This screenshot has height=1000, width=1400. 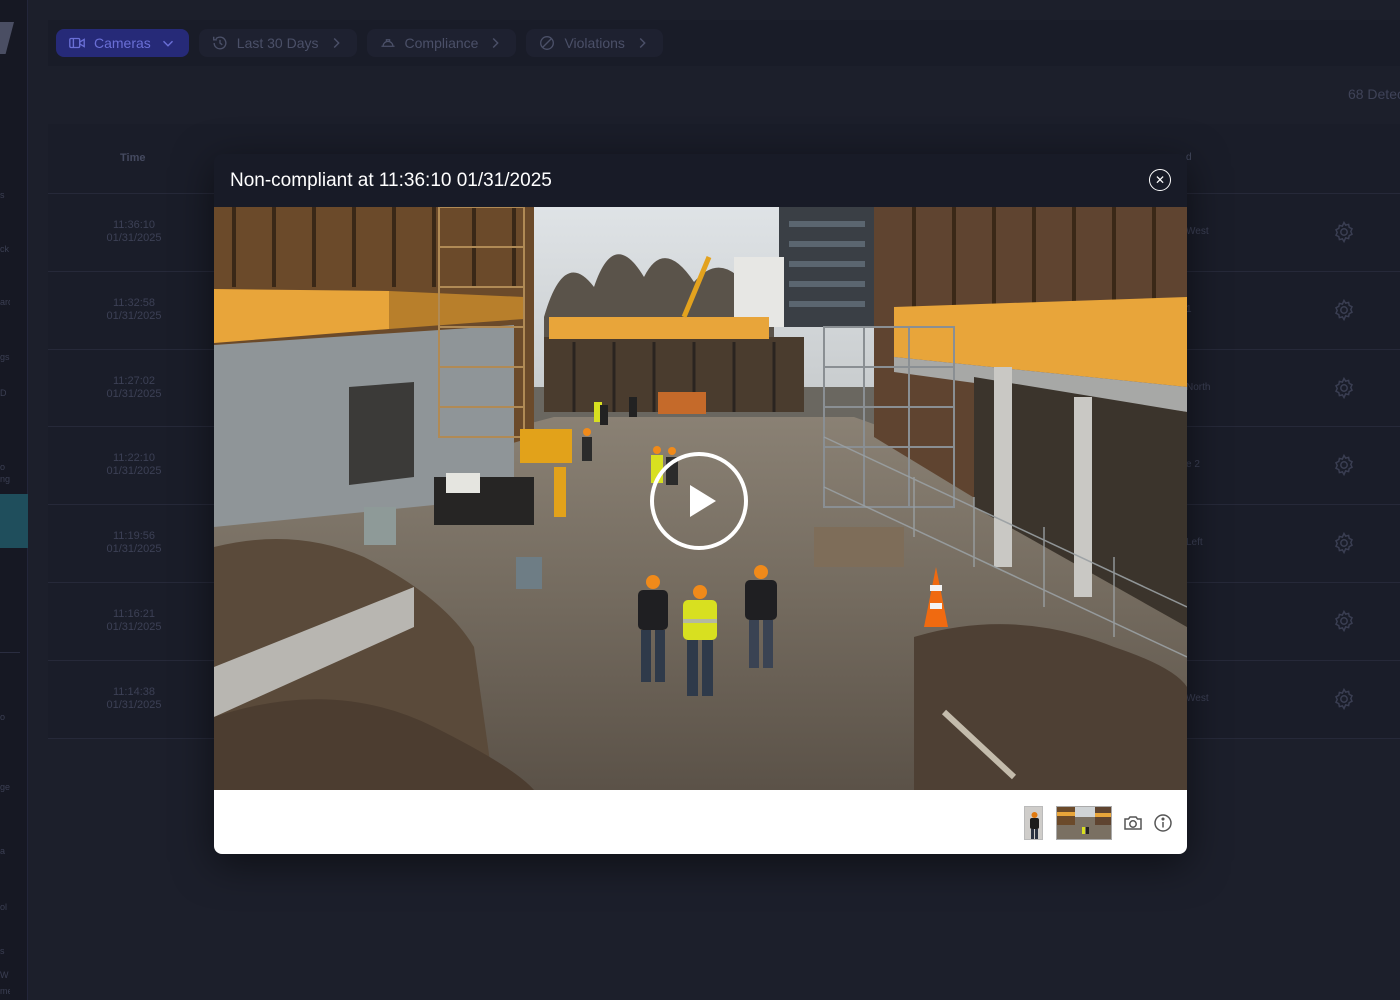 I want to click on modal-footer, so click(x=700, y=822).